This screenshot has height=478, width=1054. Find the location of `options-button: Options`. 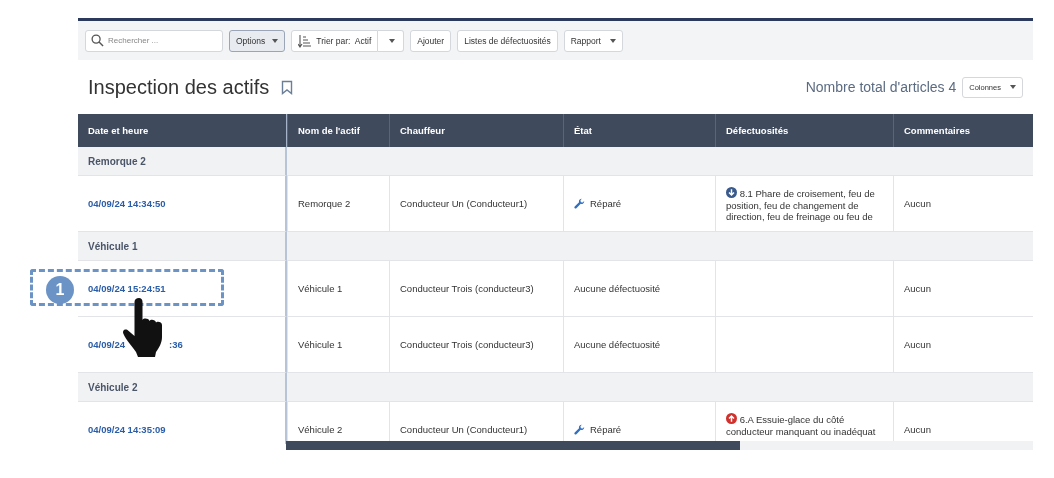

options-button: Options is located at coordinates (257, 40).